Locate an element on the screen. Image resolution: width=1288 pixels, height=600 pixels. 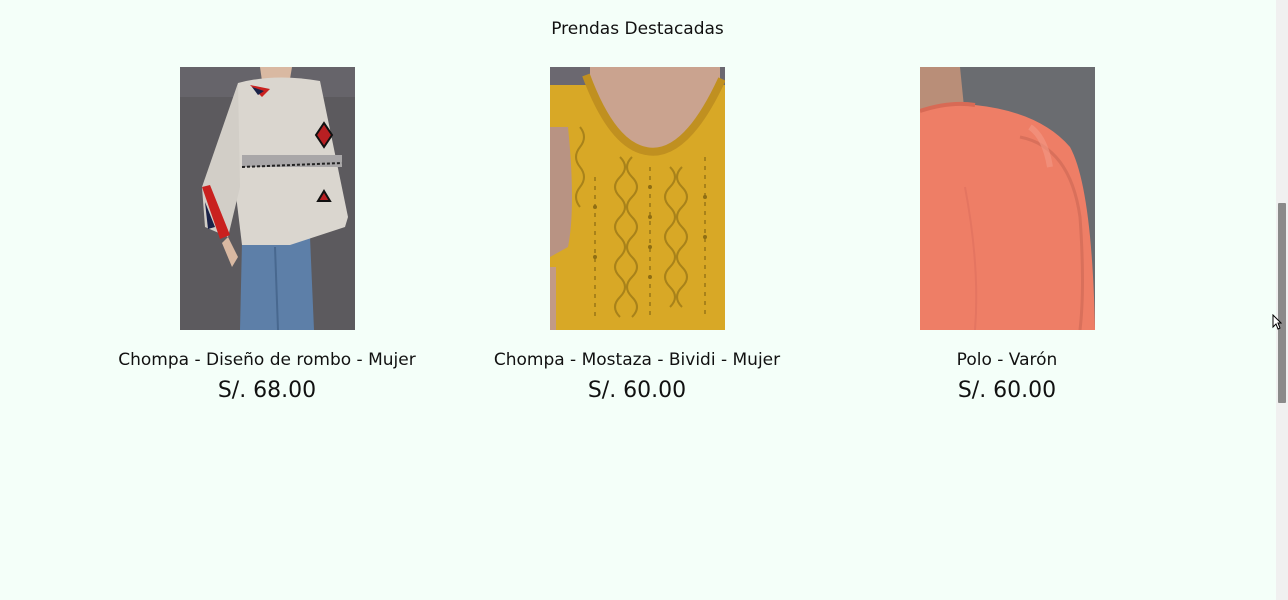
mouse-cursor-icon is located at coordinates (1277, 323).